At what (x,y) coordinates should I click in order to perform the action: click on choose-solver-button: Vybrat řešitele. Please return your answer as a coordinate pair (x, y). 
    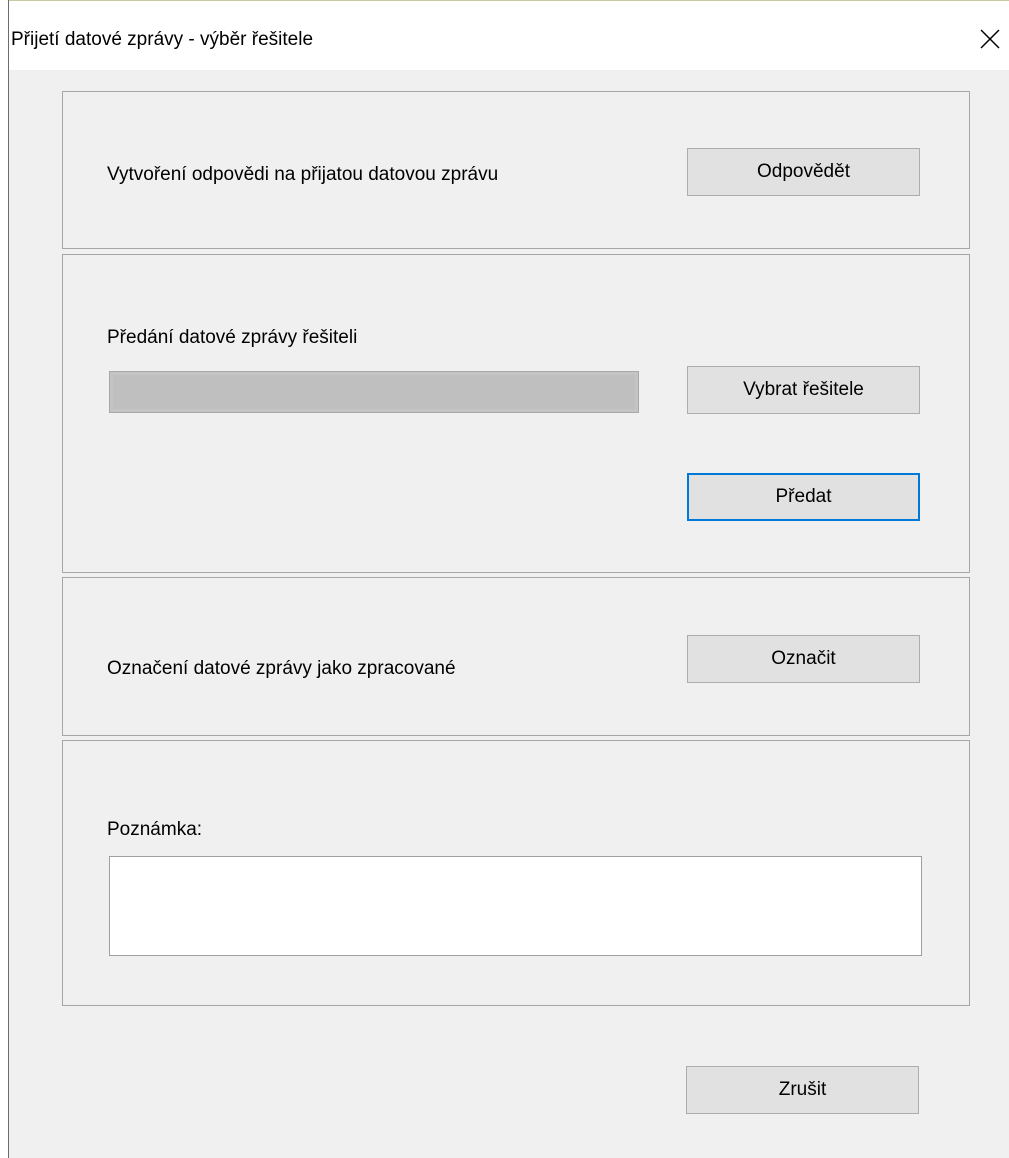
    Looking at the image, I should click on (803, 390).